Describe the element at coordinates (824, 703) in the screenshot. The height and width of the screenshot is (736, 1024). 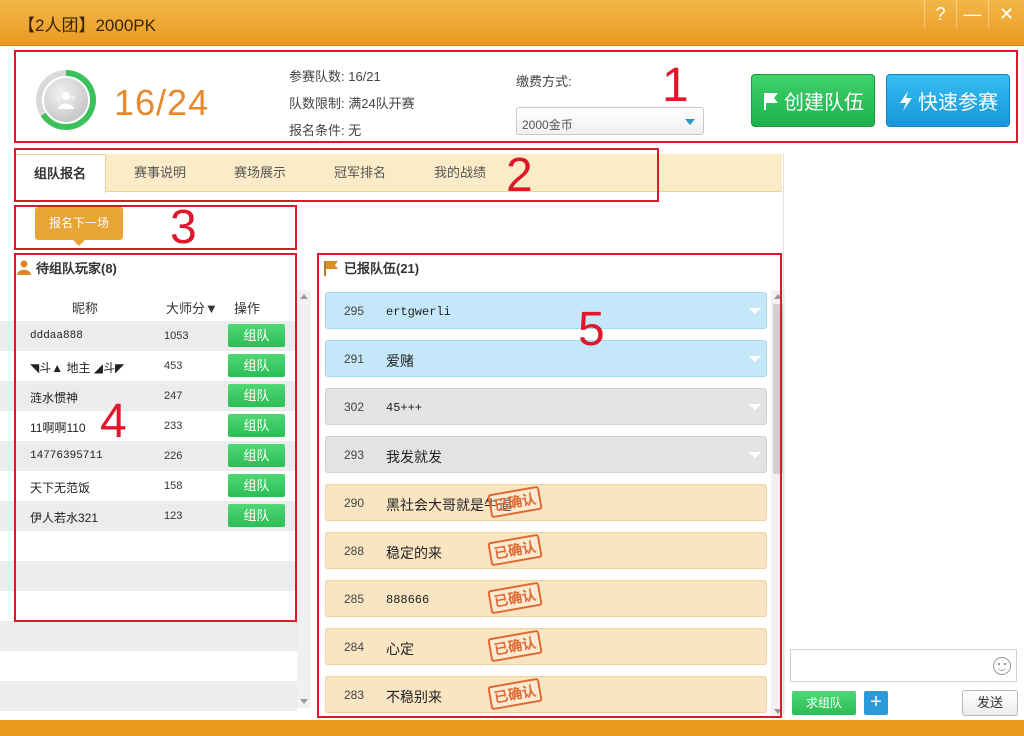
I see `ask-team-button: 求组队` at that location.